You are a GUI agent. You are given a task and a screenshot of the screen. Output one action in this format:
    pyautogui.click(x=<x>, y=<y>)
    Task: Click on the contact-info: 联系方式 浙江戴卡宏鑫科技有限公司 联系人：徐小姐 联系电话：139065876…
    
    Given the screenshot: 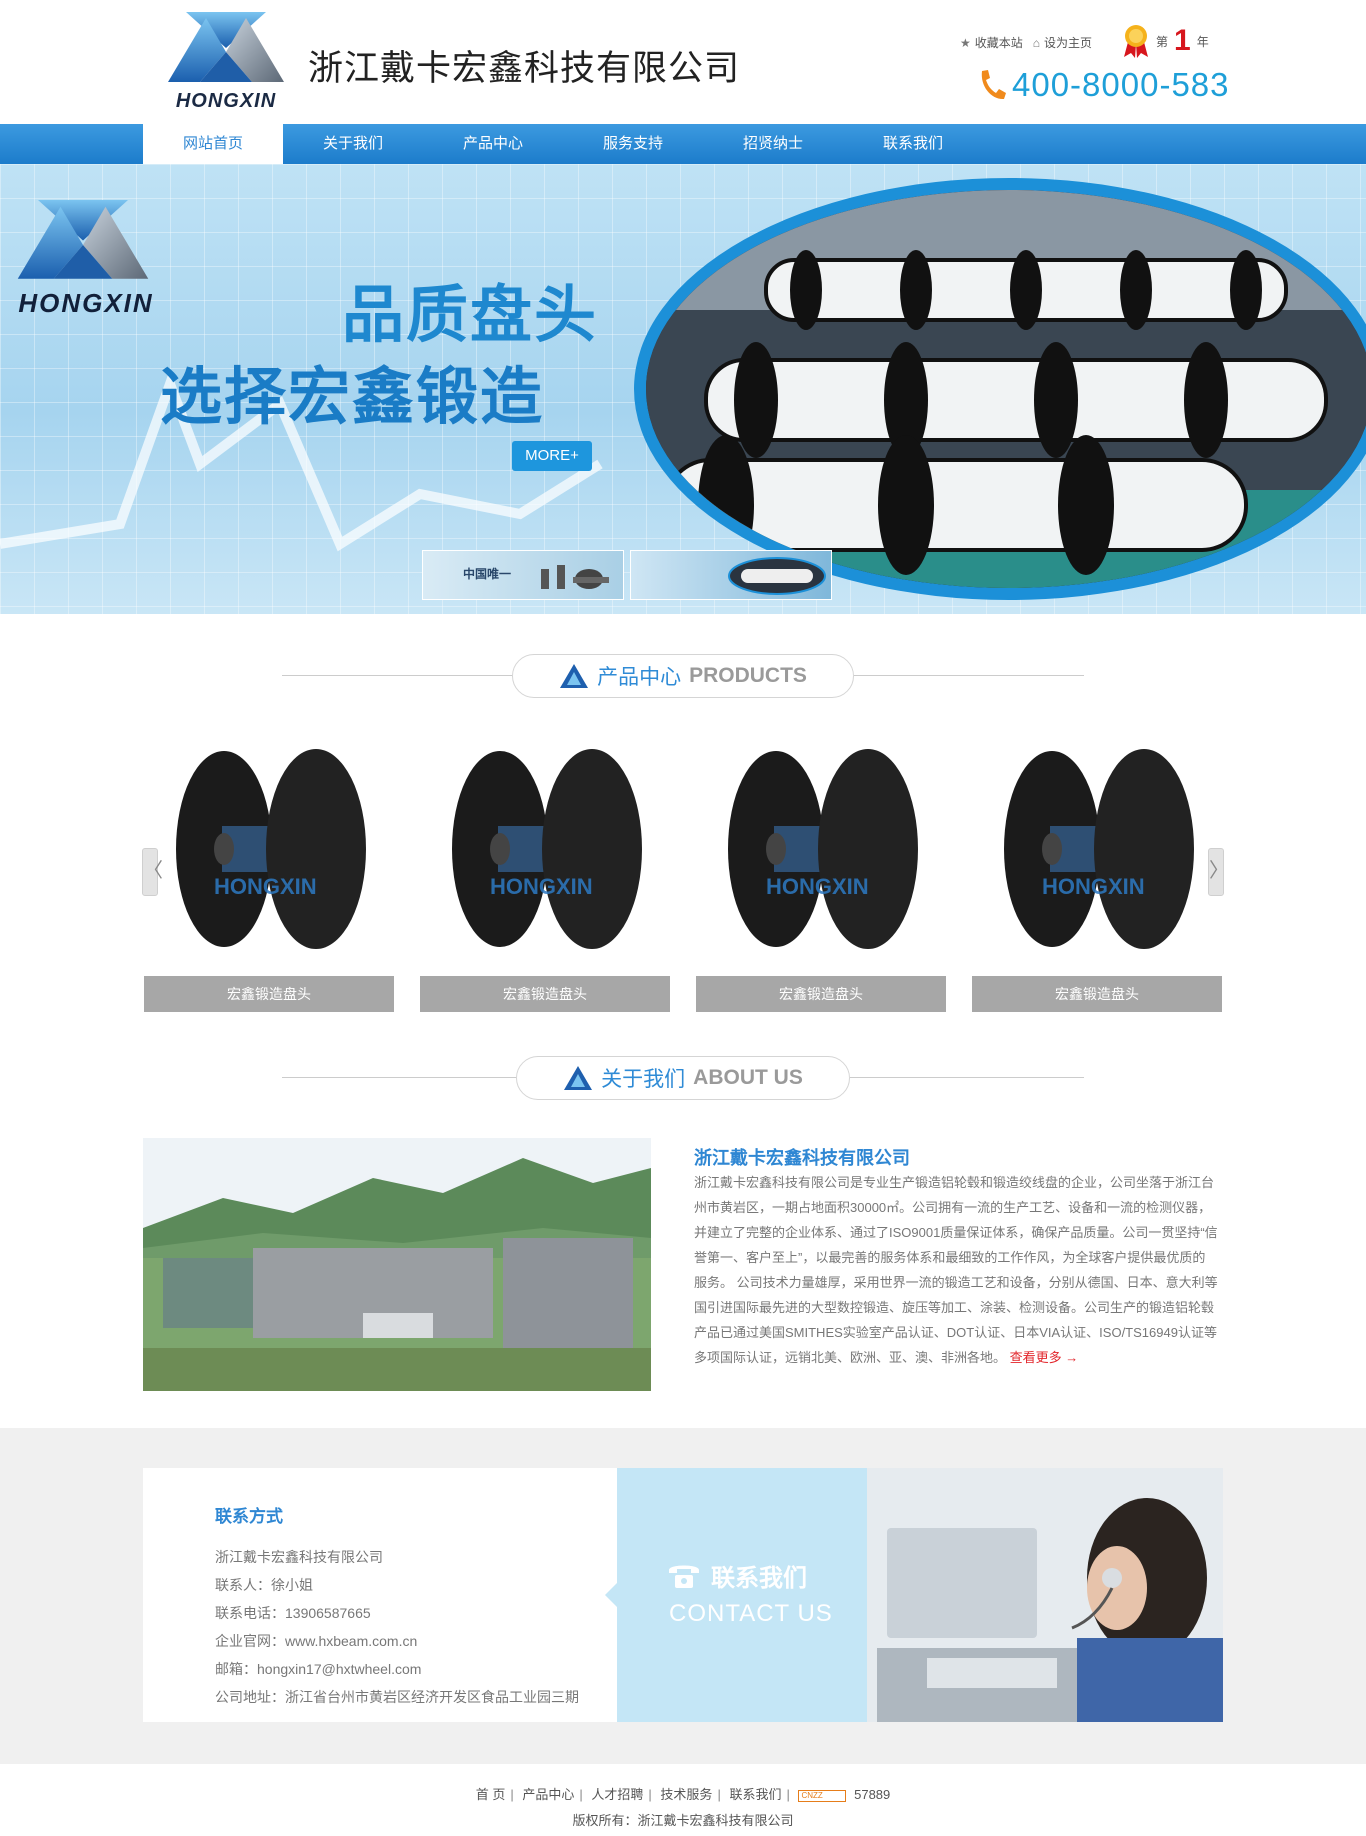 What is the action you would take?
    pyautogui.click(x=397, y=1606)
    